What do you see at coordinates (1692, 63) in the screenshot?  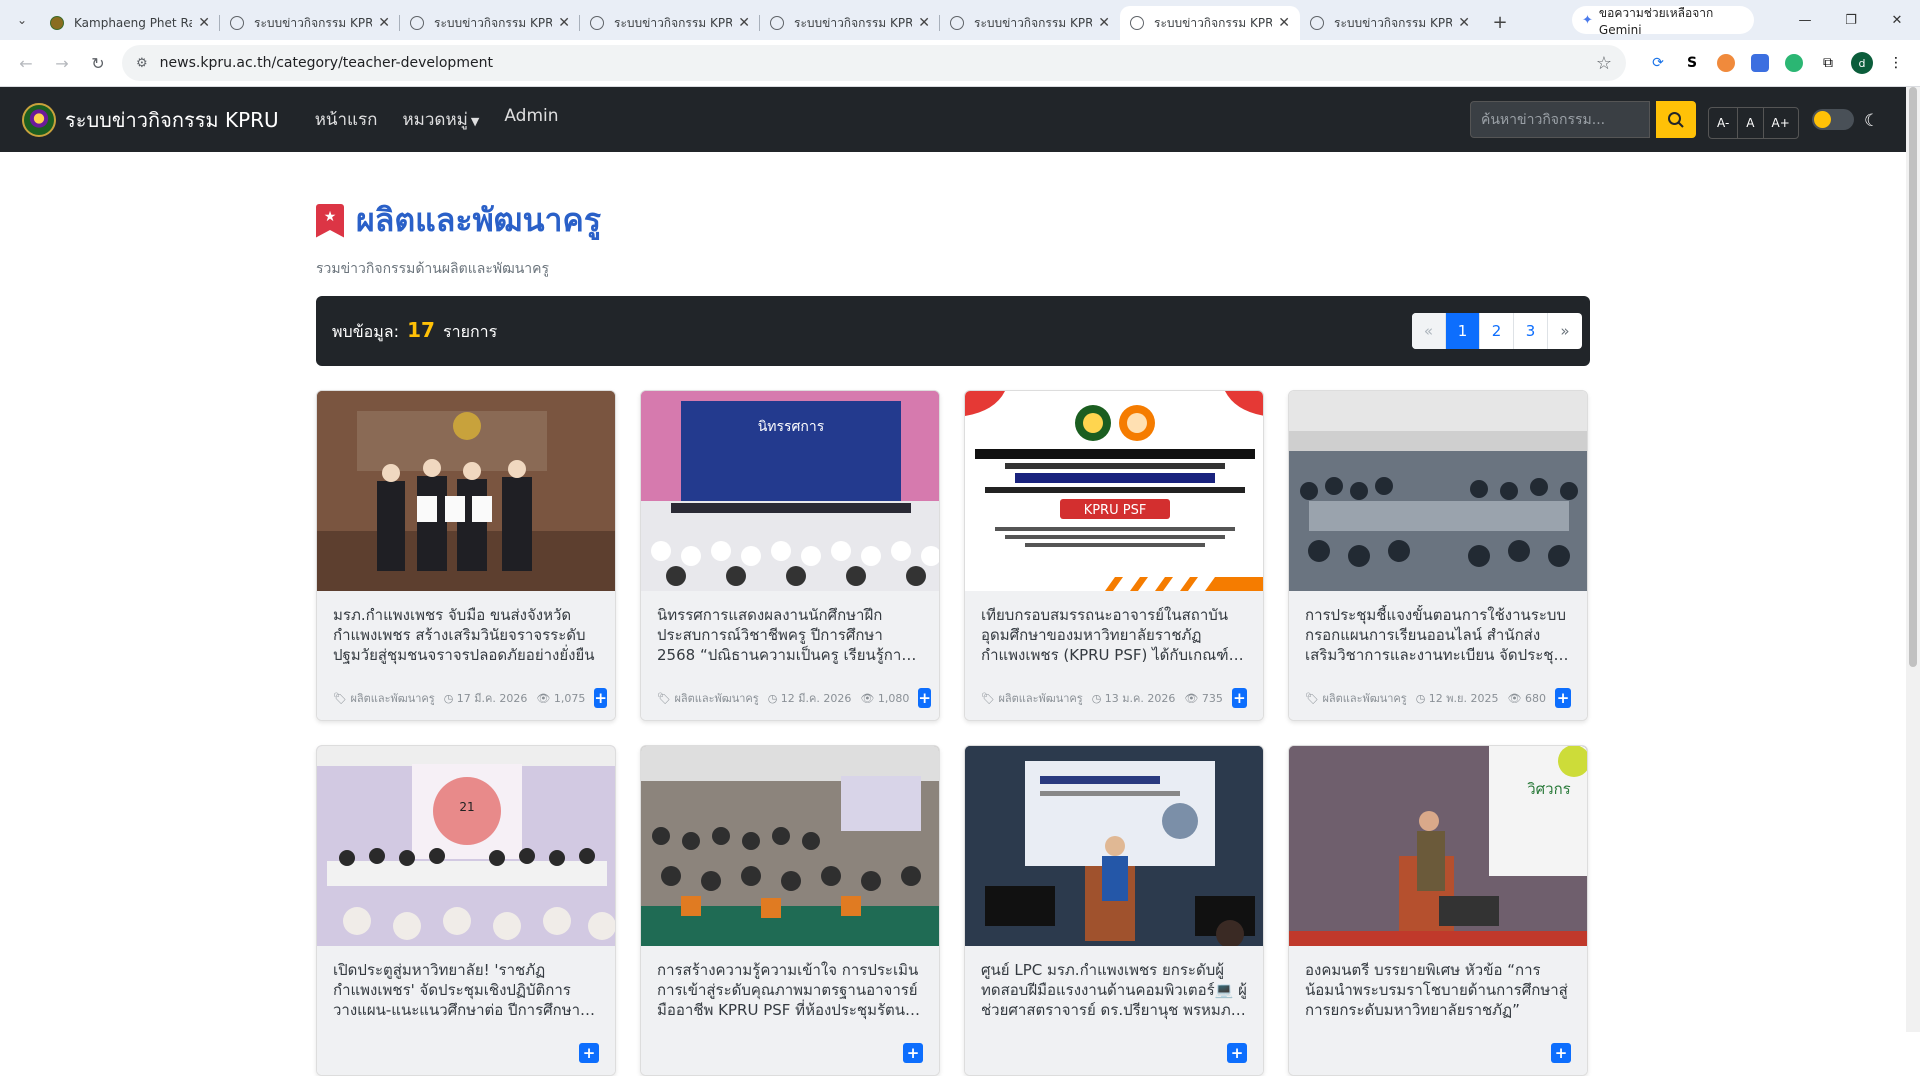 I see `s-extension-icon: S` at bounding box center [1692, 63].